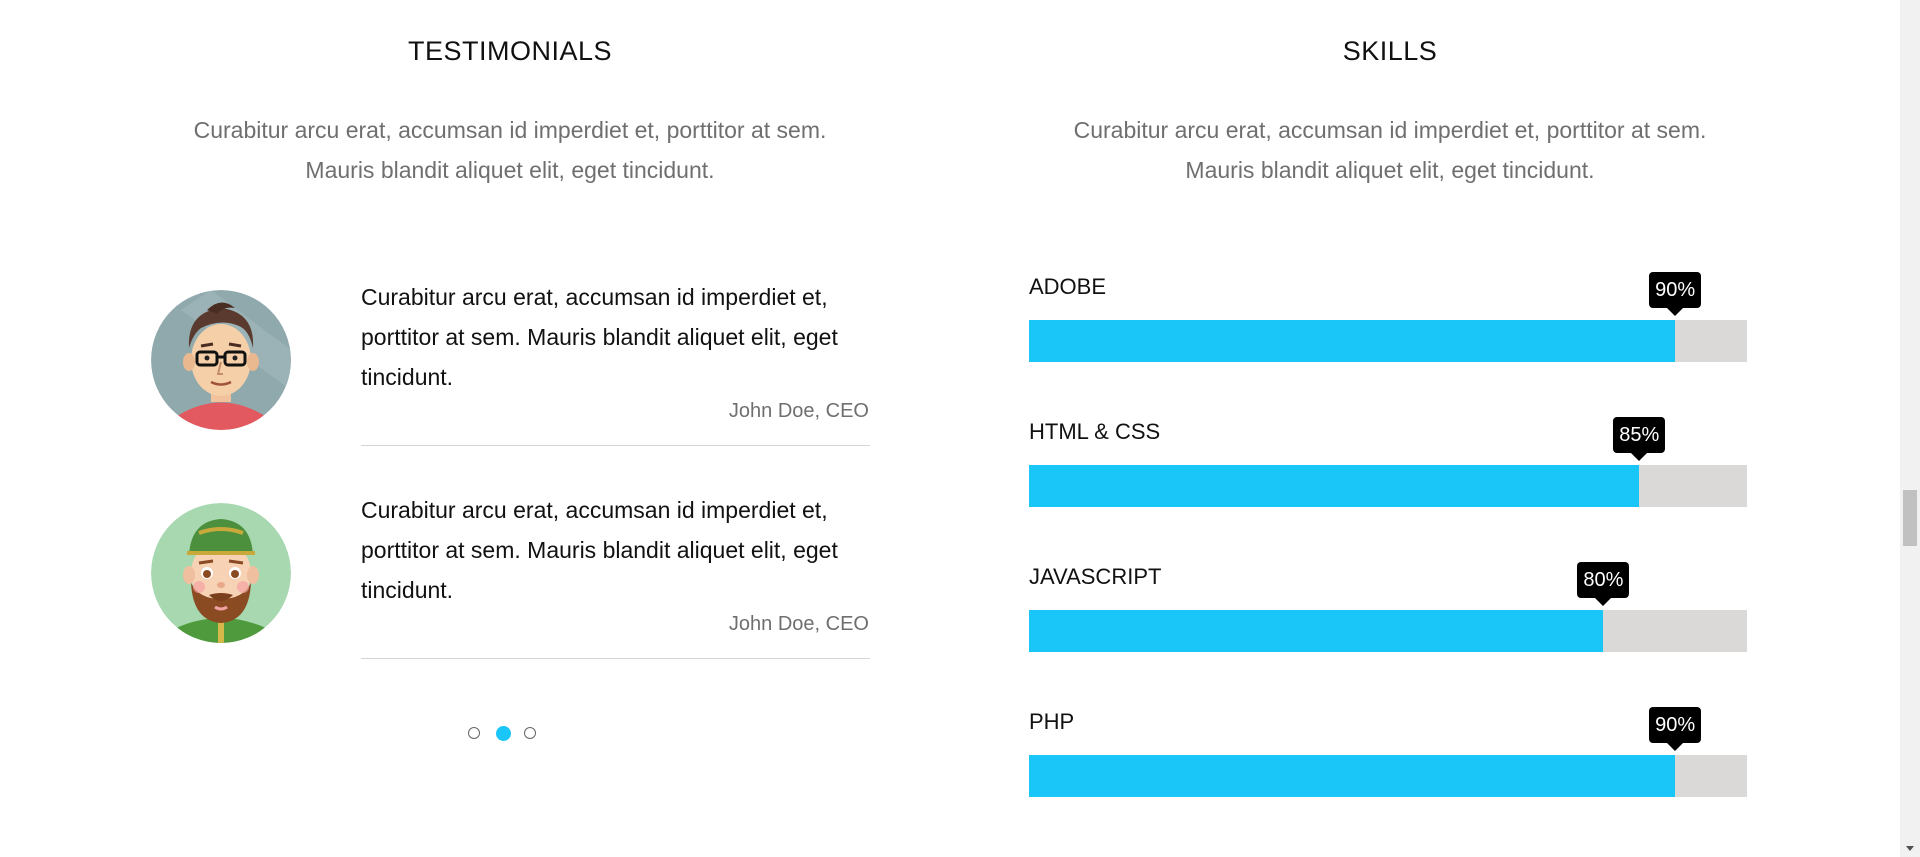 The width and height of the screenshot is (1920, 857). I want to click on scrollbar-thumb, so click(1910, 518).